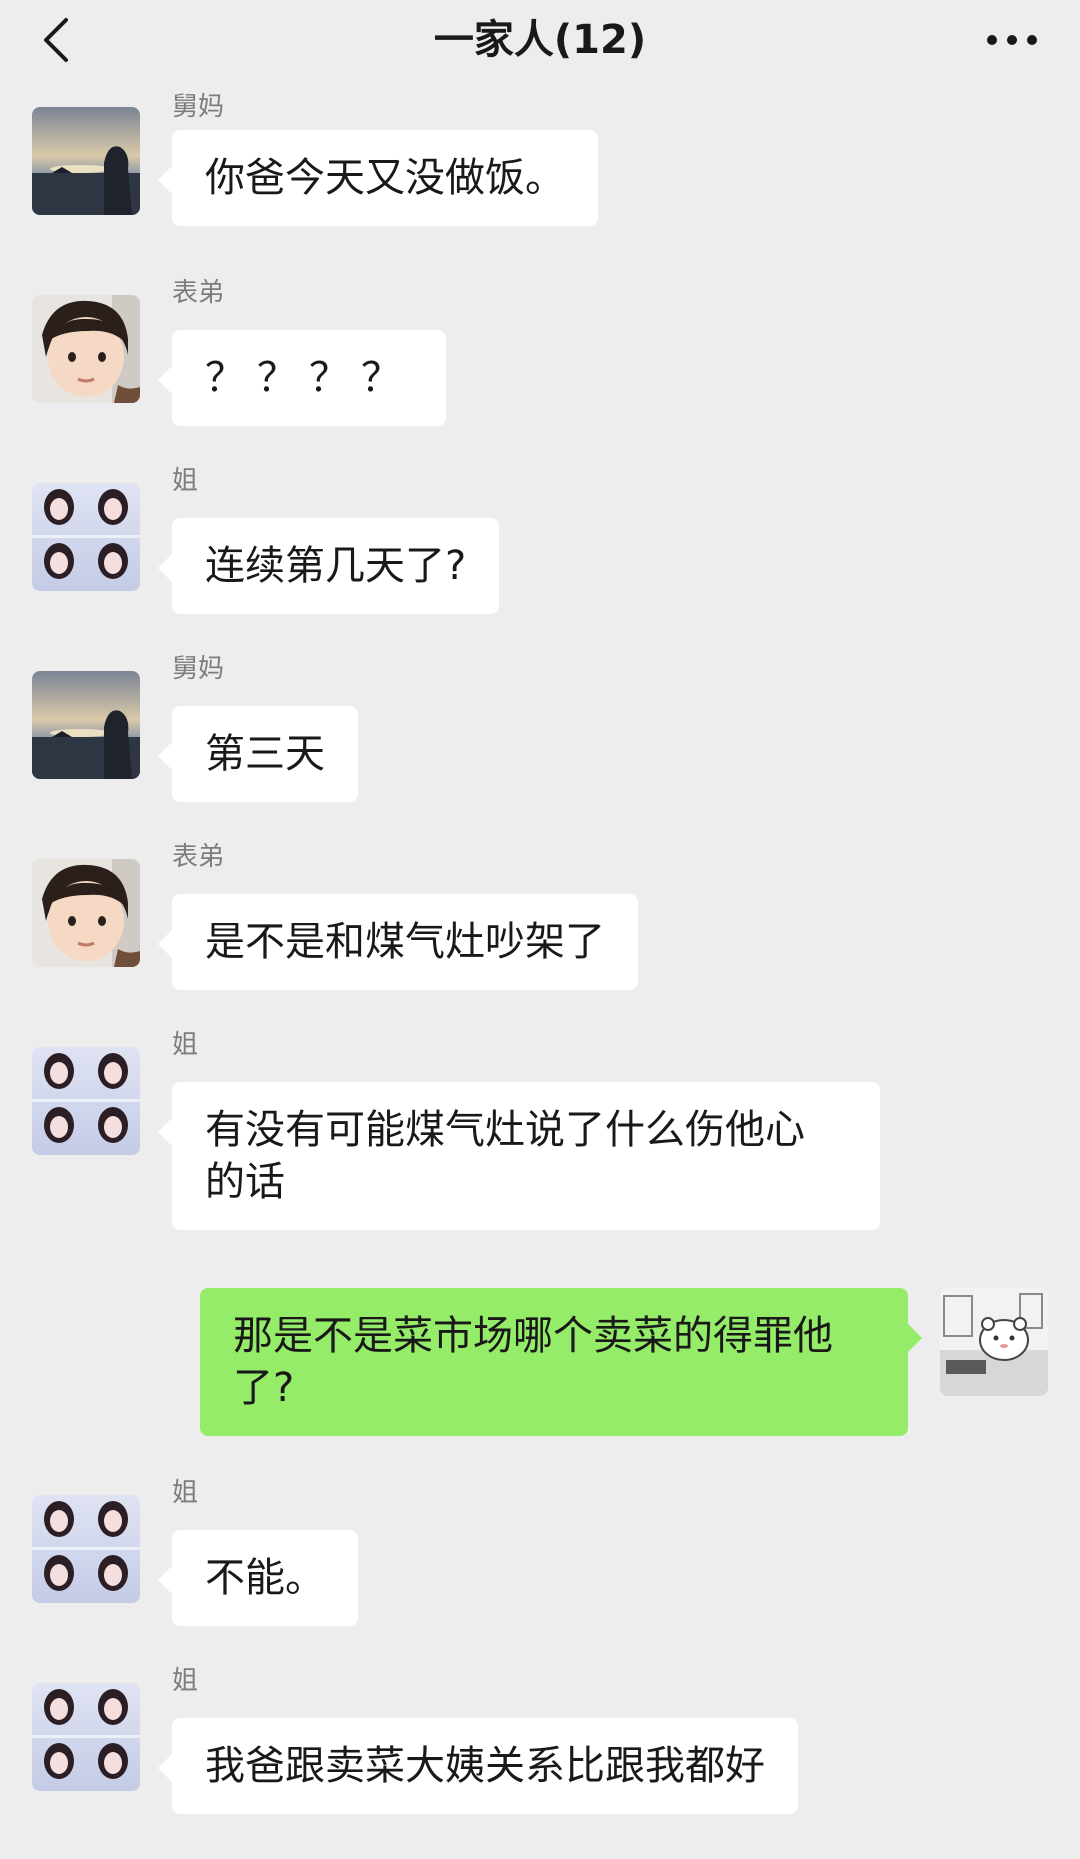  What do you see at coordinates (540, 40) in the screenshot?
I see `chat-title: 一家人(12)` at bounding box center [540, 40].